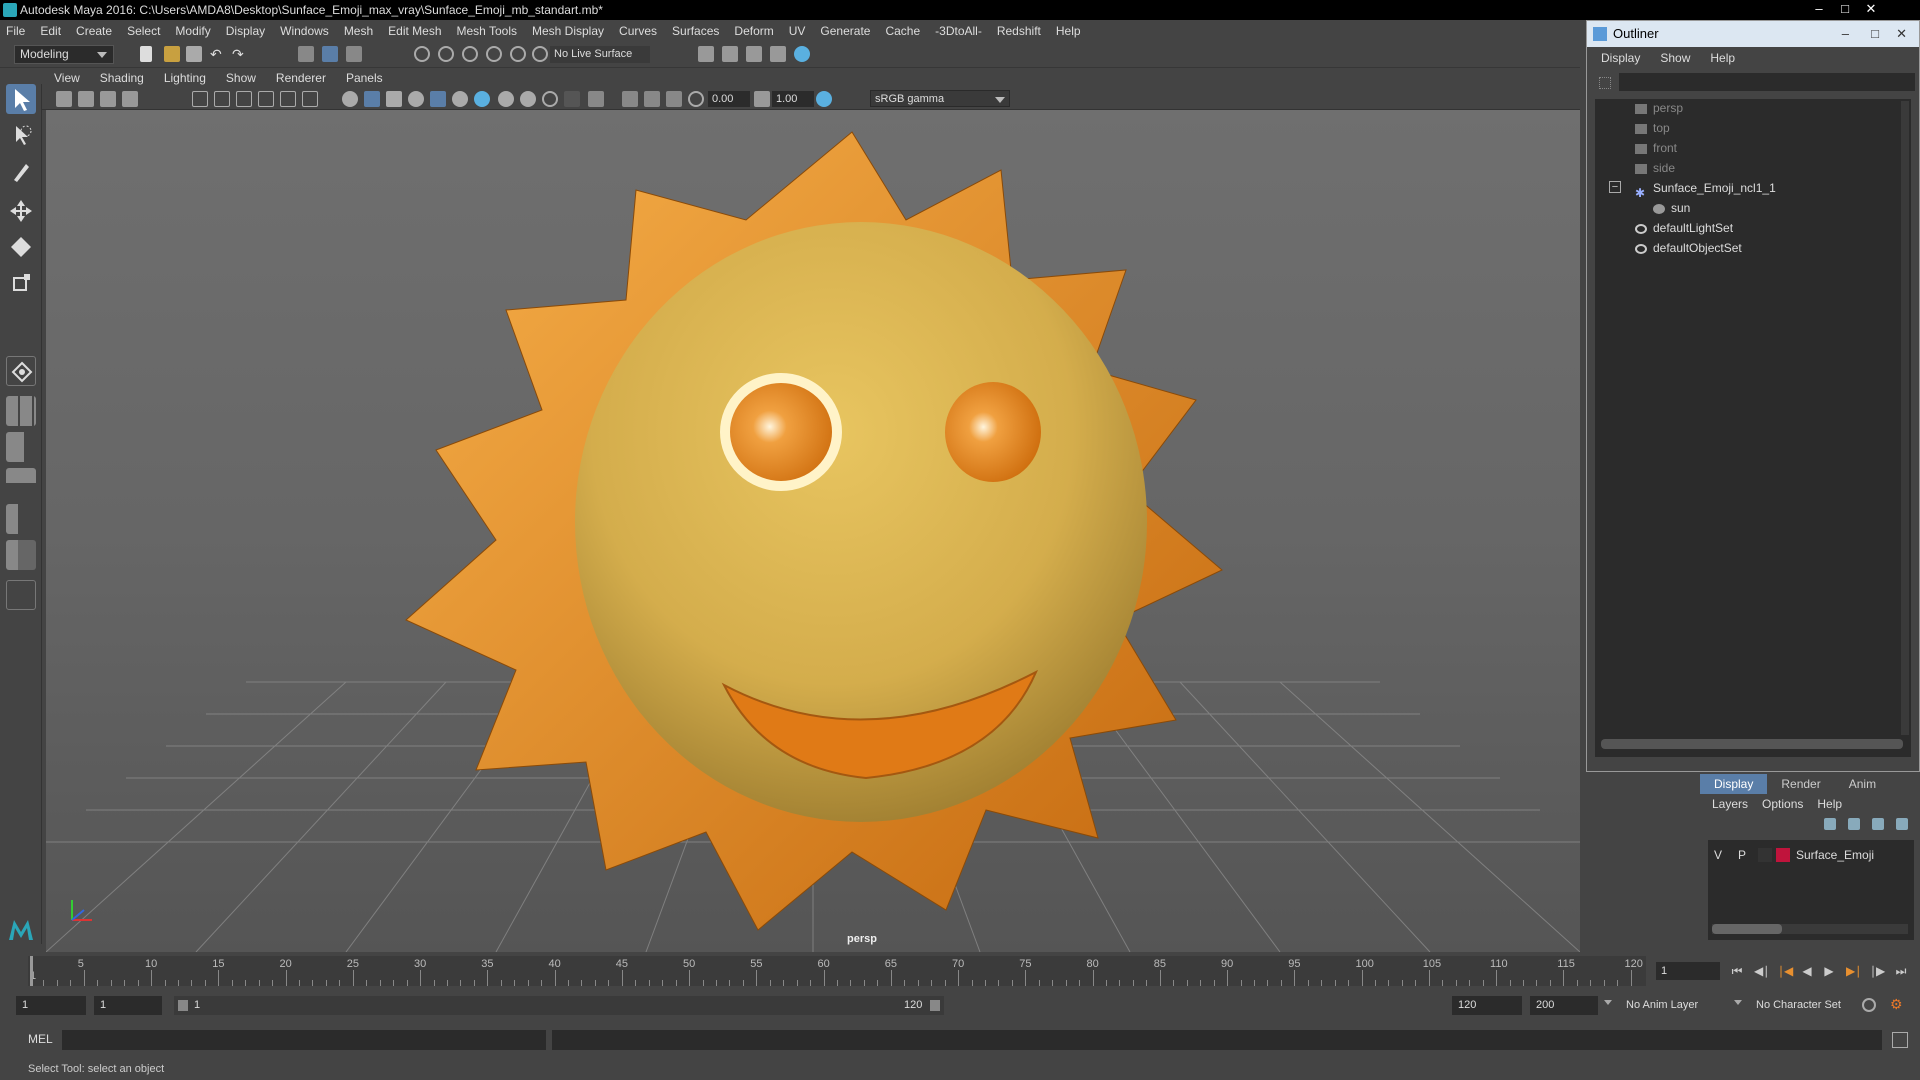 This screenshot has height=1080, width=1920. I want to click on textured-icon, so click(394, 99).